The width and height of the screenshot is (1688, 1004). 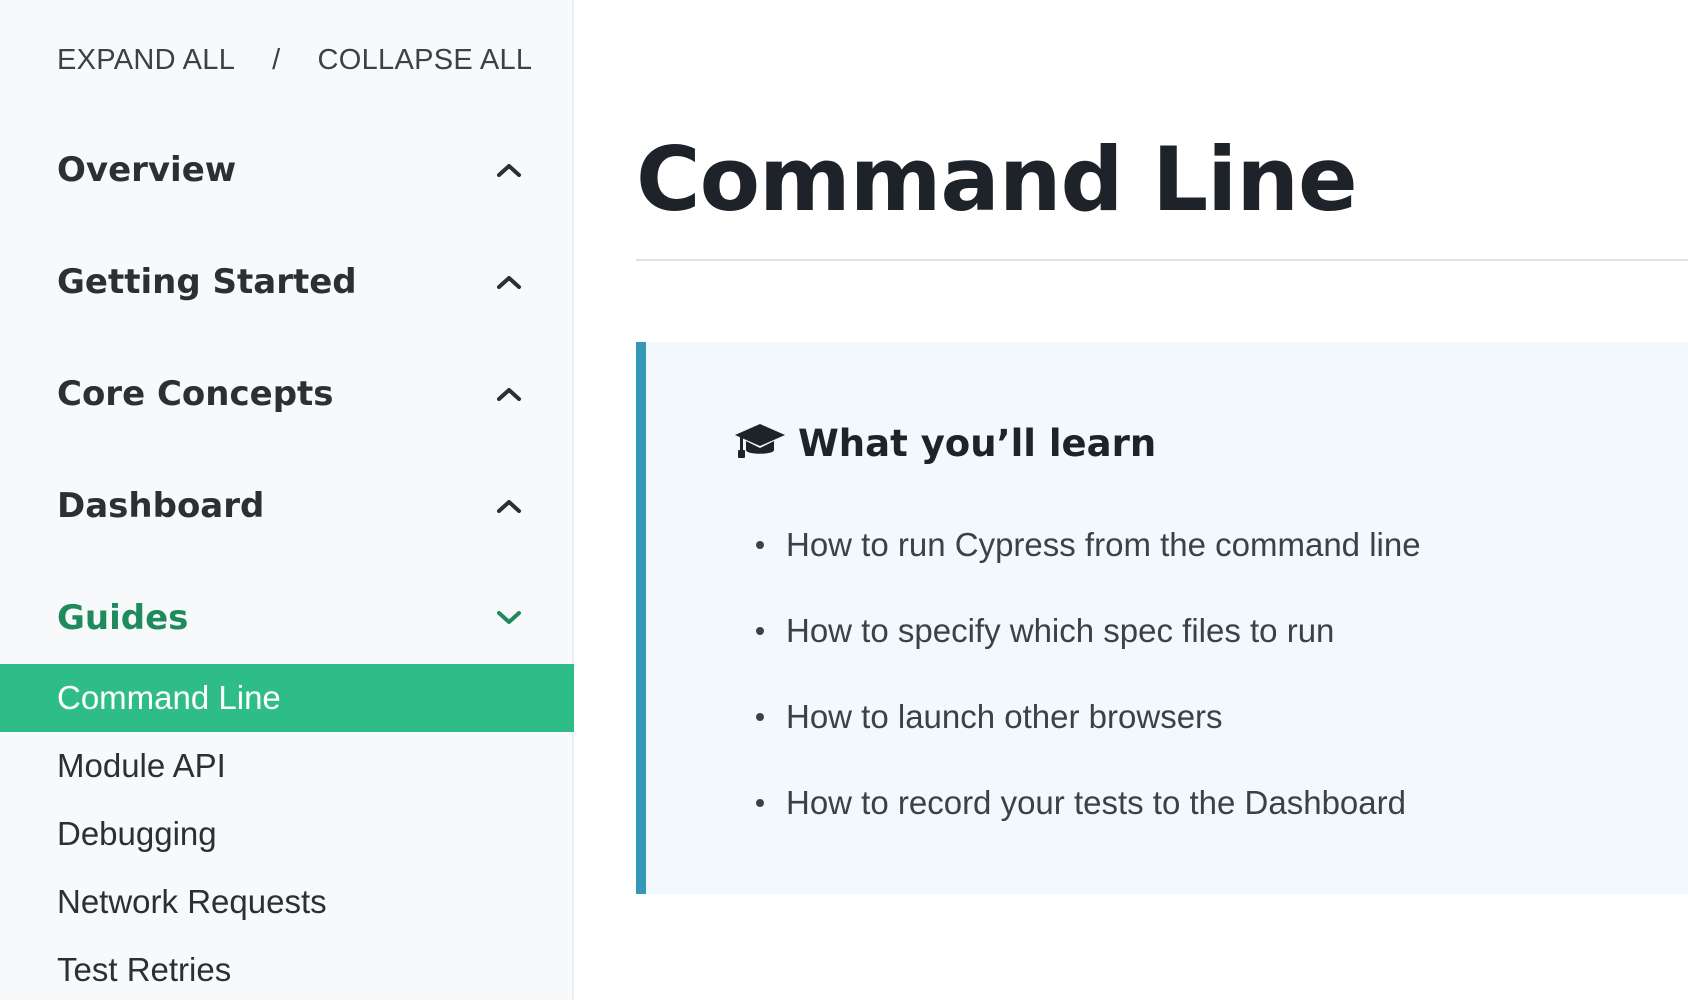 I want to click on expand-collapse-controls: EXPAND ALL / COLLAPSE ALL, so click(x=294, y=60).